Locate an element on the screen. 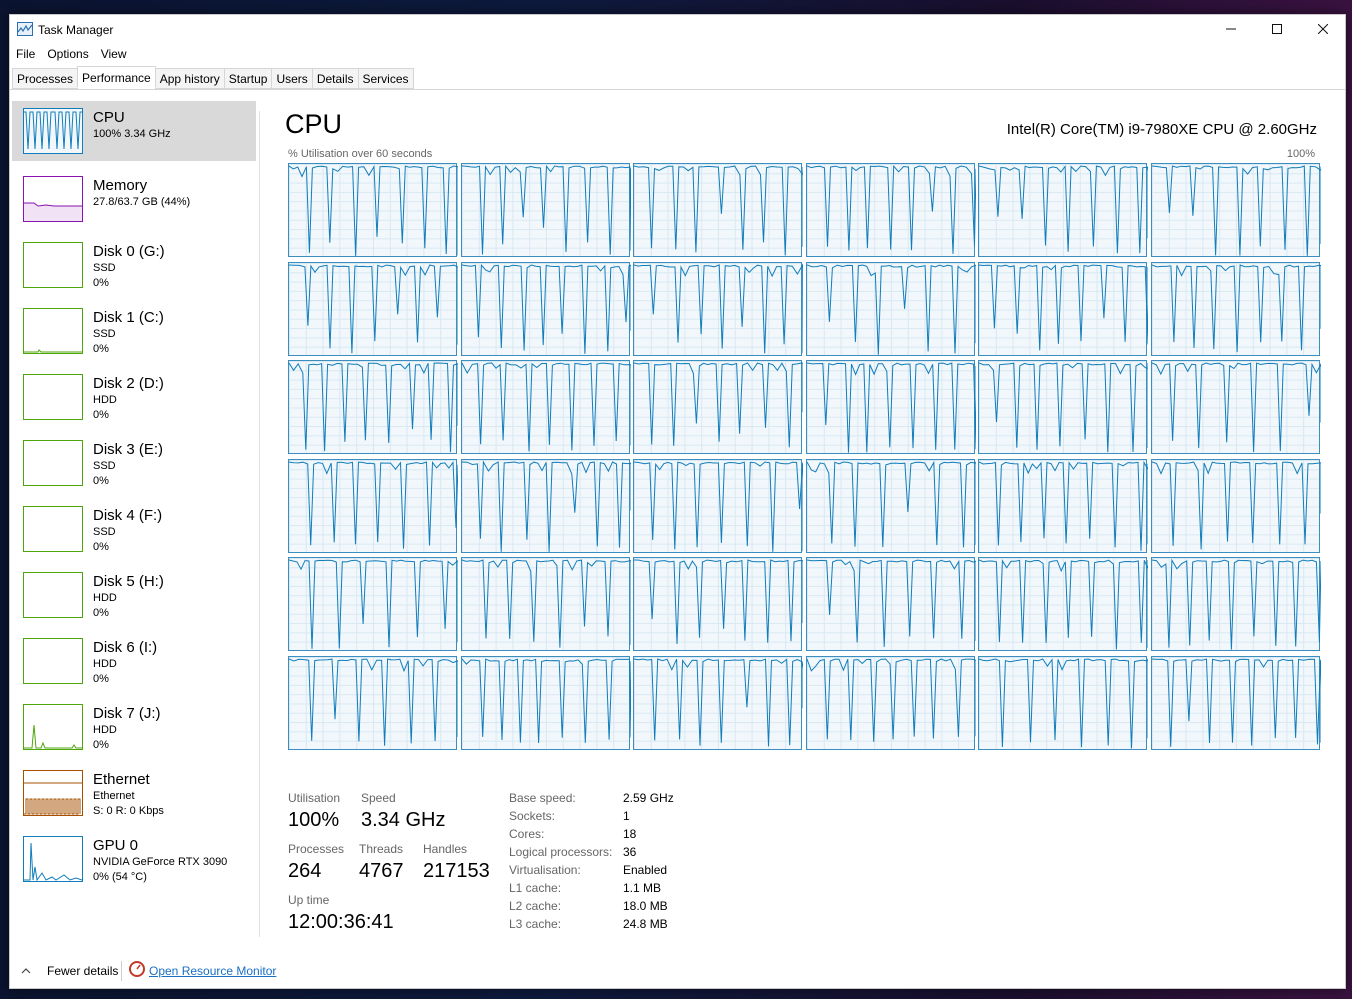 This screenshot has height=999, width=1352. sidebar-item-title: Disk 4 (F:) is located at coordinates (128, 515).